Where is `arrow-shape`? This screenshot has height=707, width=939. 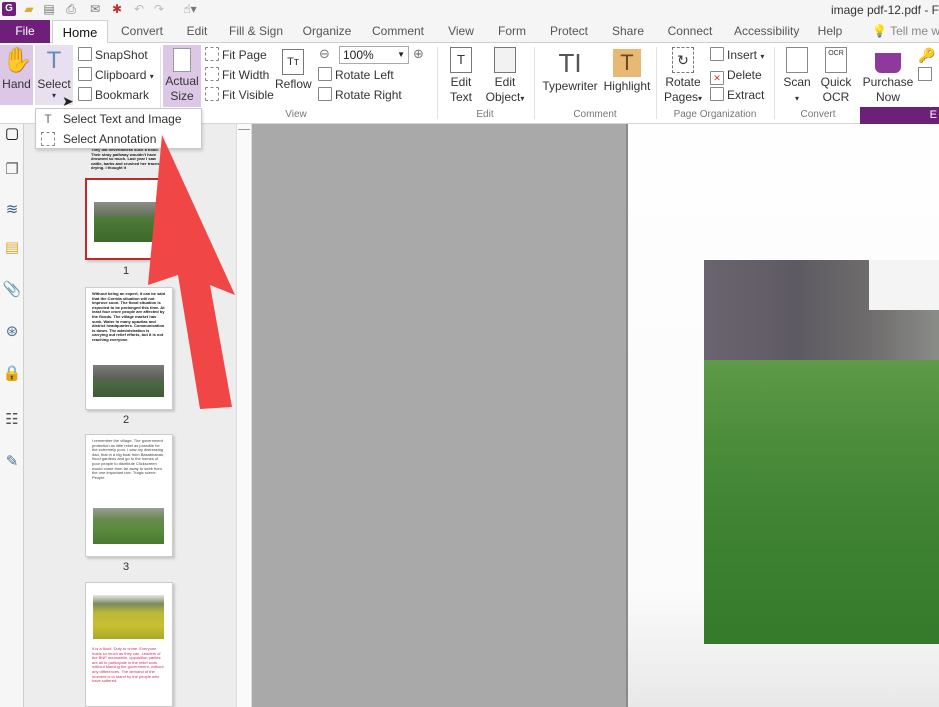
arrow-shape is located at coordinates (191, 272).